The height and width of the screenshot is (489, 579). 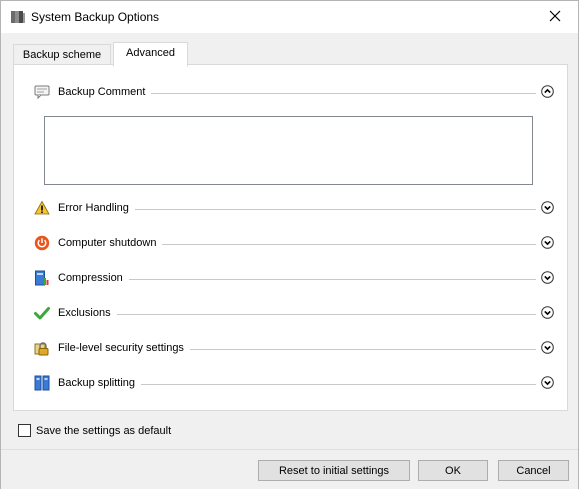 I want to click on app-icon, so click(x=18, y=17).